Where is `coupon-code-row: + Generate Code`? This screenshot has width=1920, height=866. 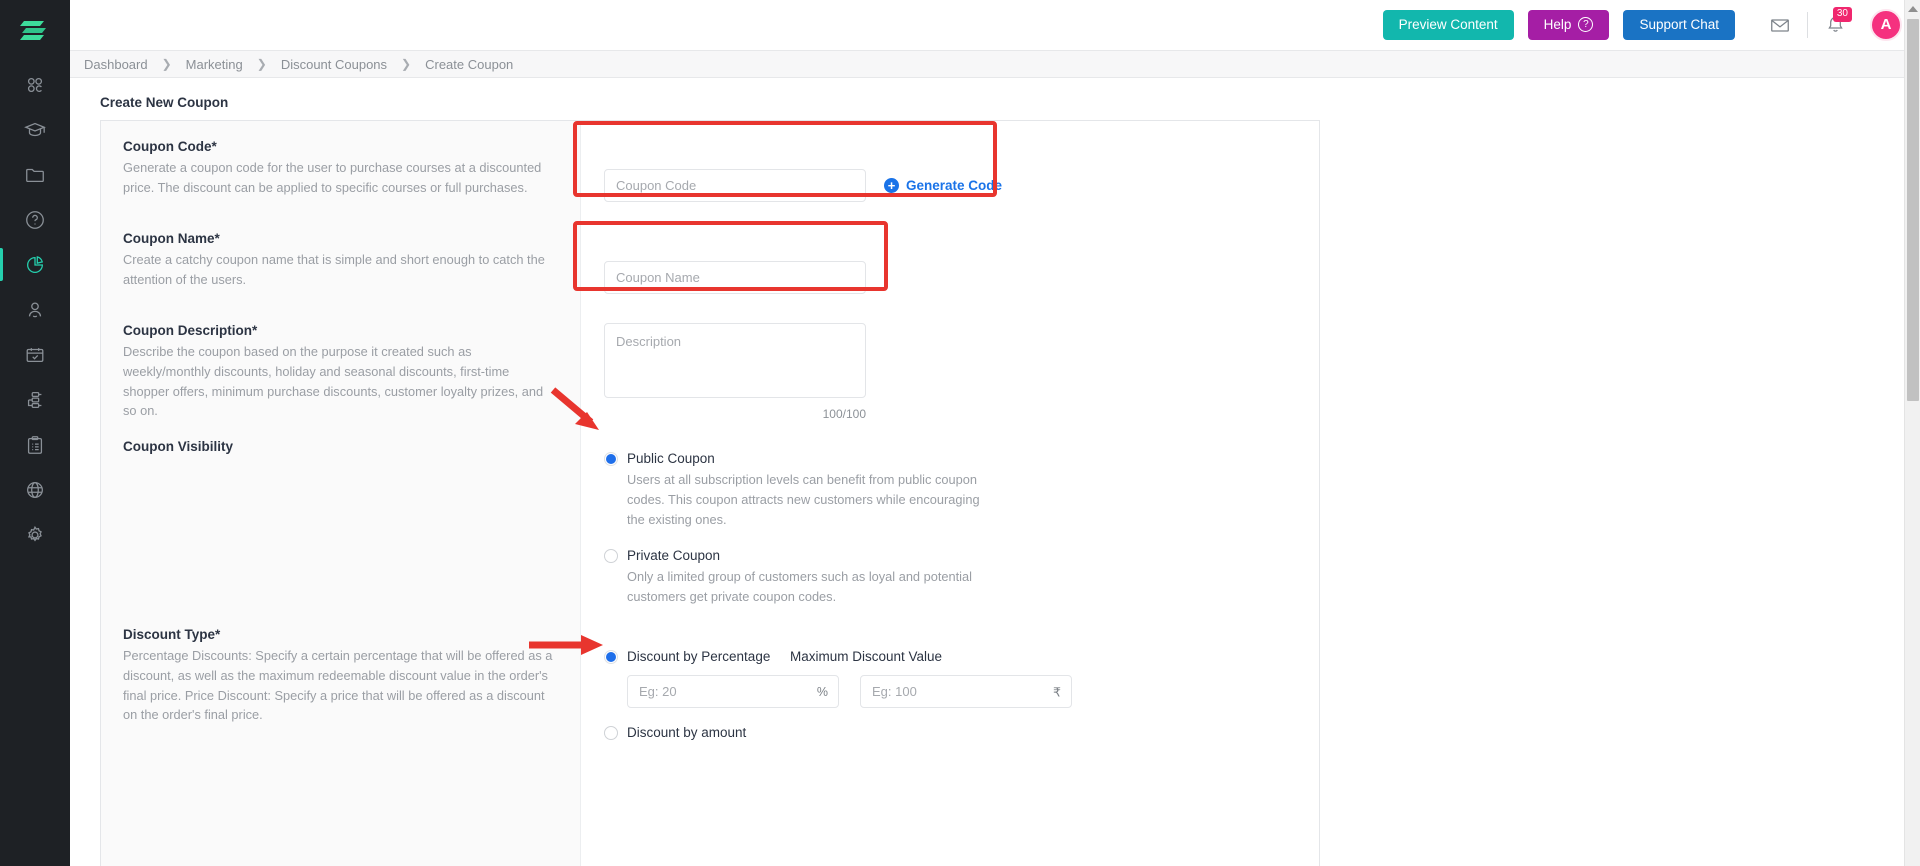
coupon-code-row: + Generate Code is located at coordinates (950, 185).